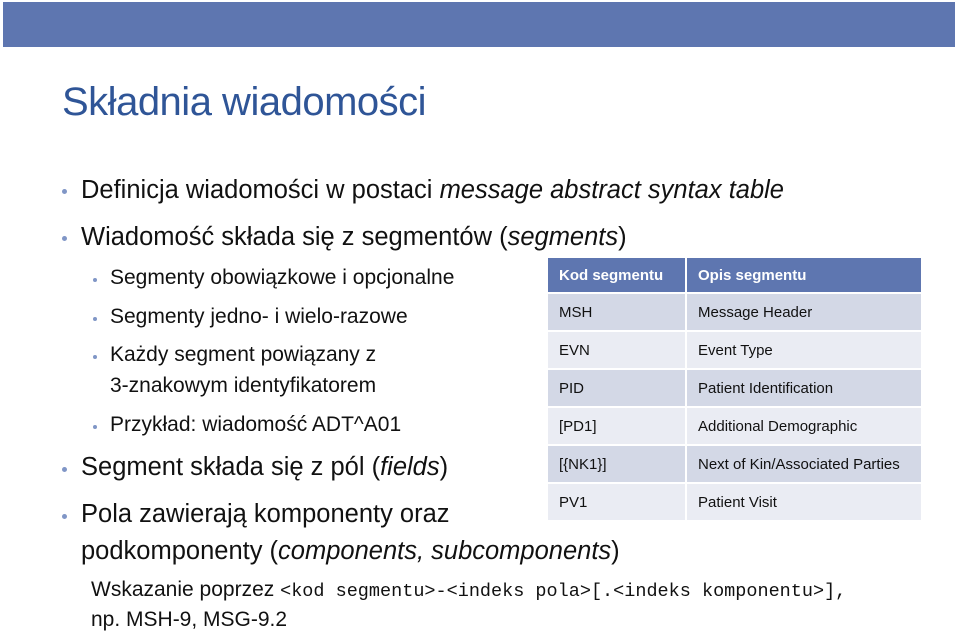 Image resolution: width=959 pixels, height=637 pixels. What do you see at coordinates (805, 503) in the screenshot?
I see `segment-description: Patient Visit` at bounding box center [805, 503].